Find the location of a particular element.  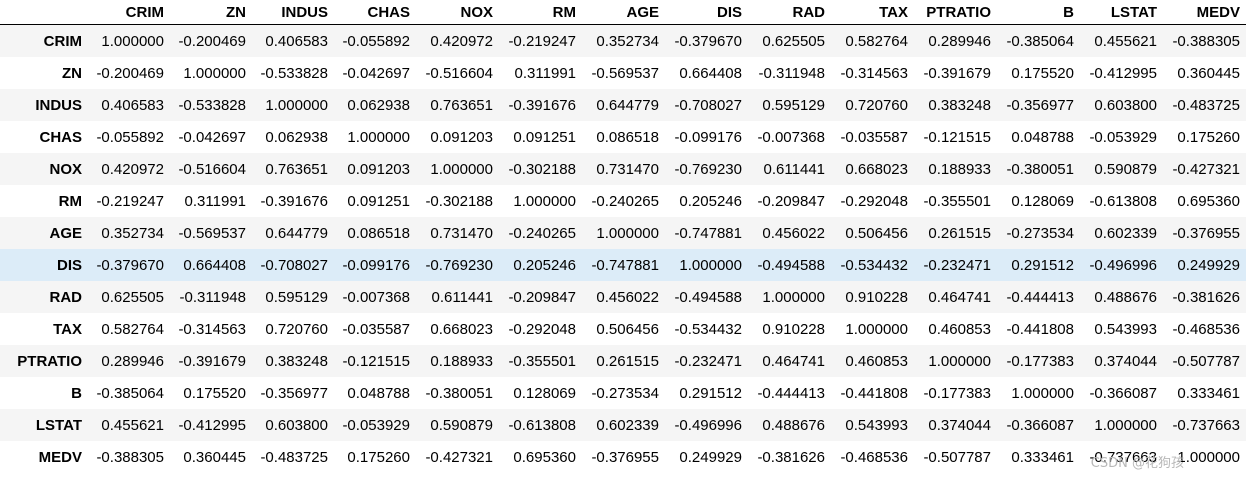

table-cell: 0.720760 is located at coordinates (296, 329).